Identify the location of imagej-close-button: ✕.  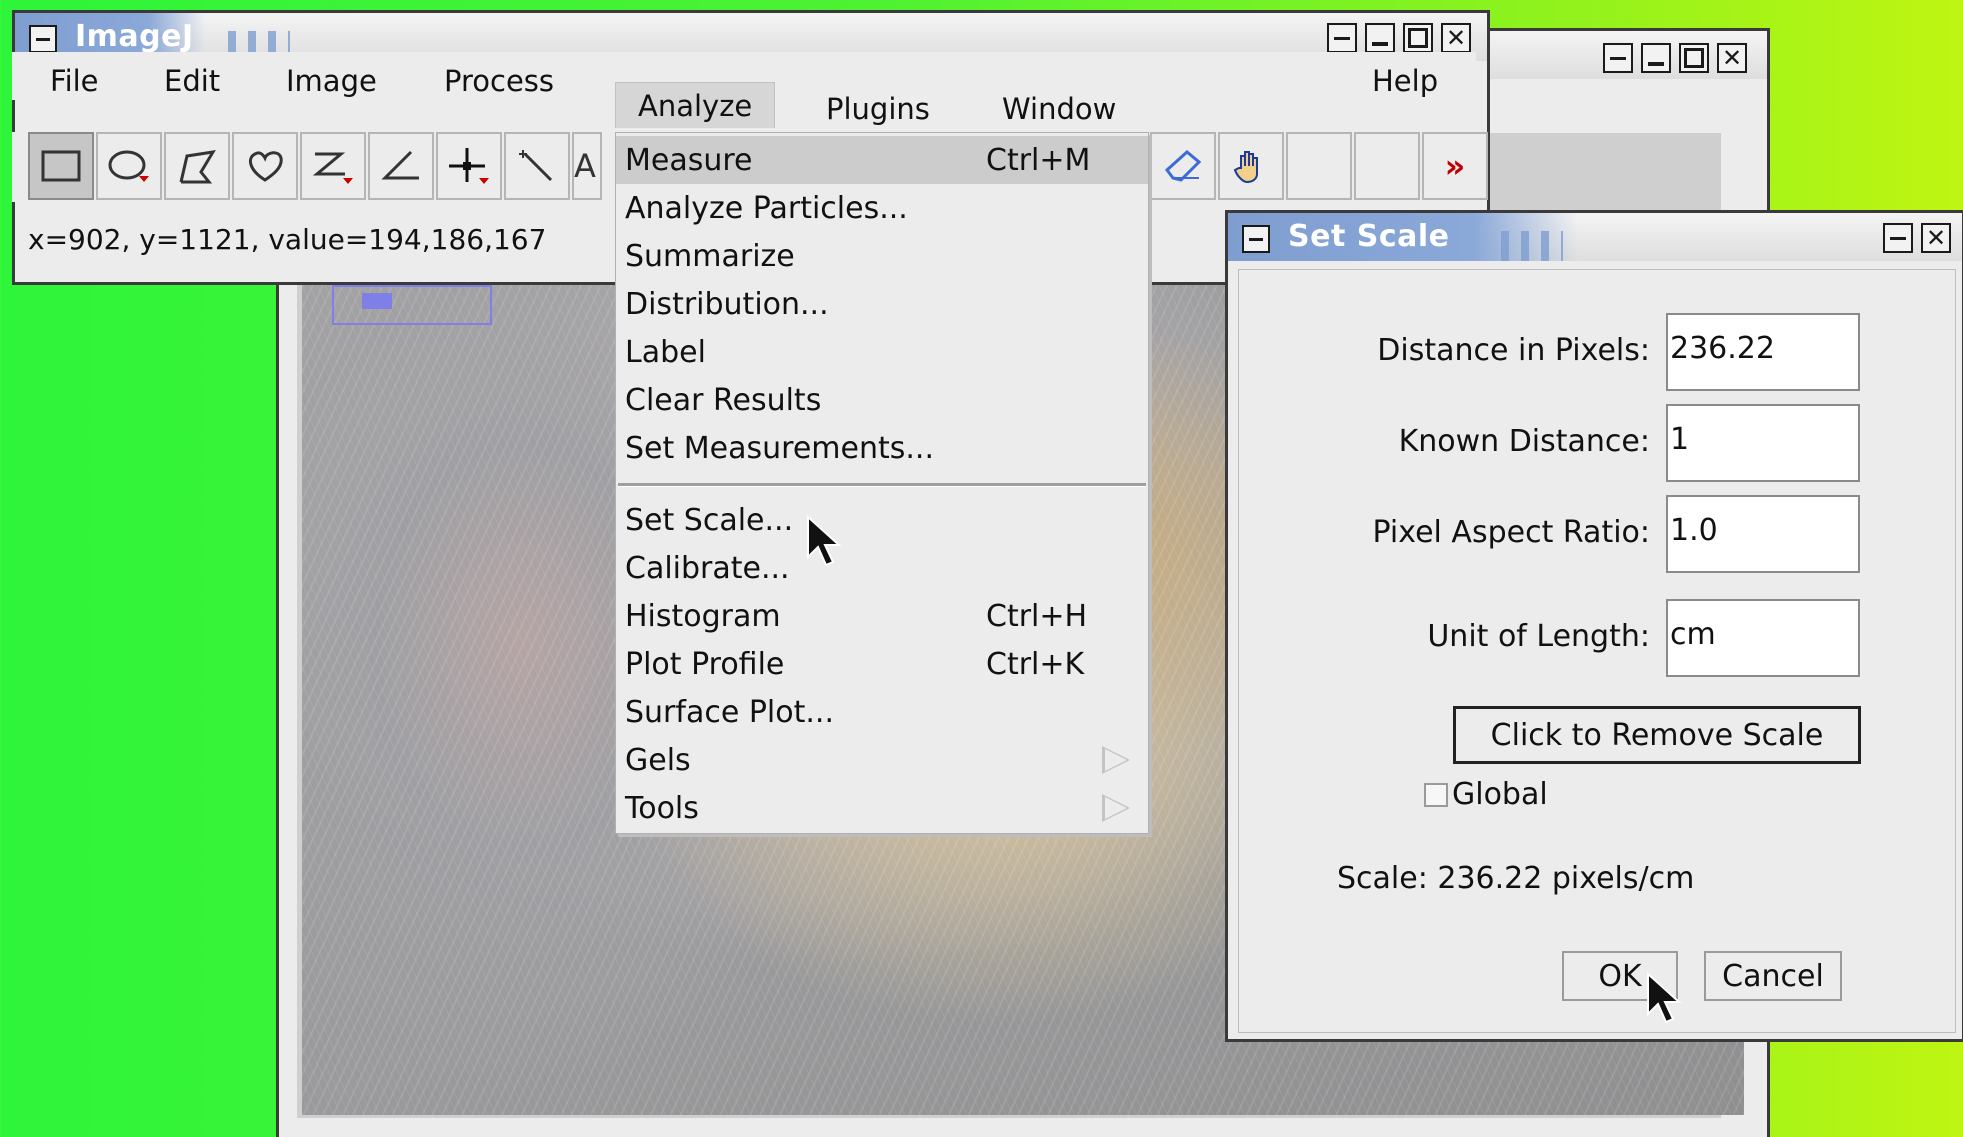
(1456, 38).